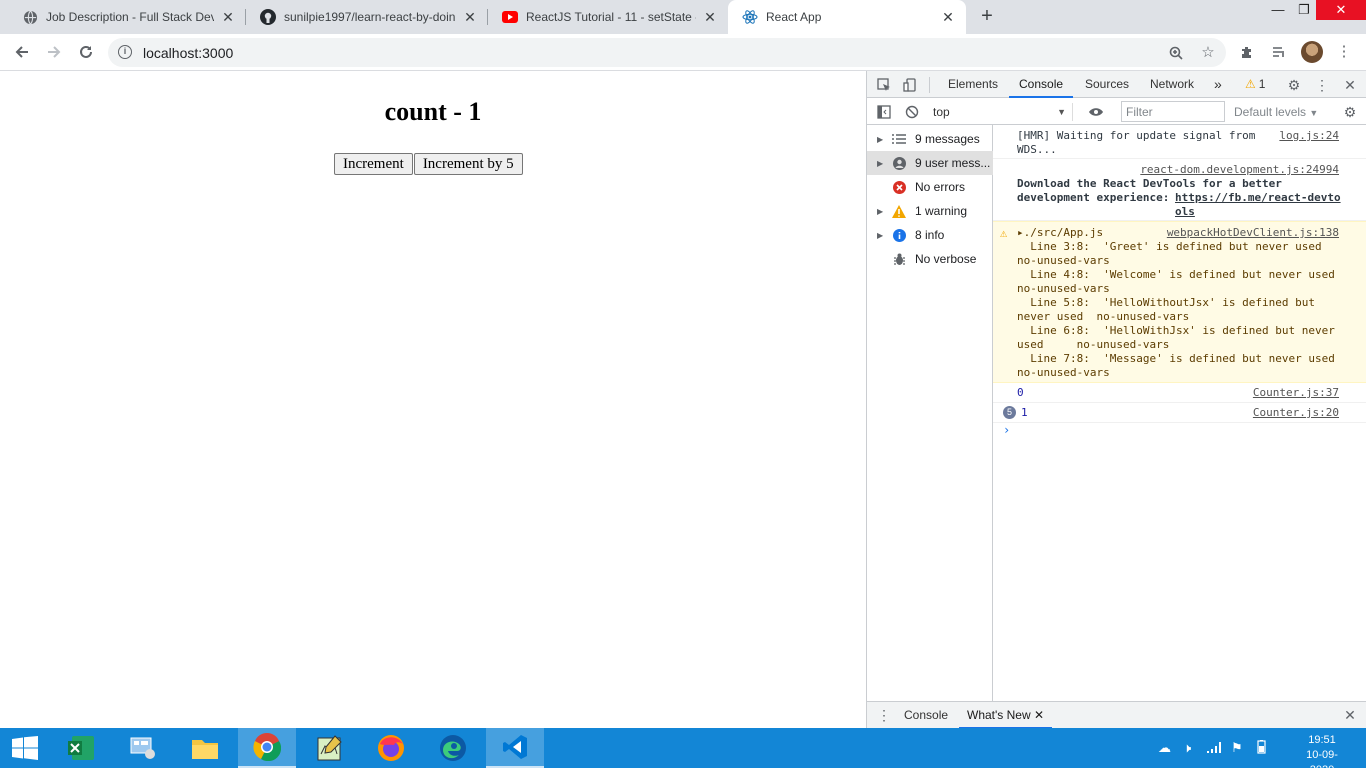  What do you see at coordinates (1003, 112) in the screenshot?
I see `context-selector: top ▼` at bounding box center [1003, 112].